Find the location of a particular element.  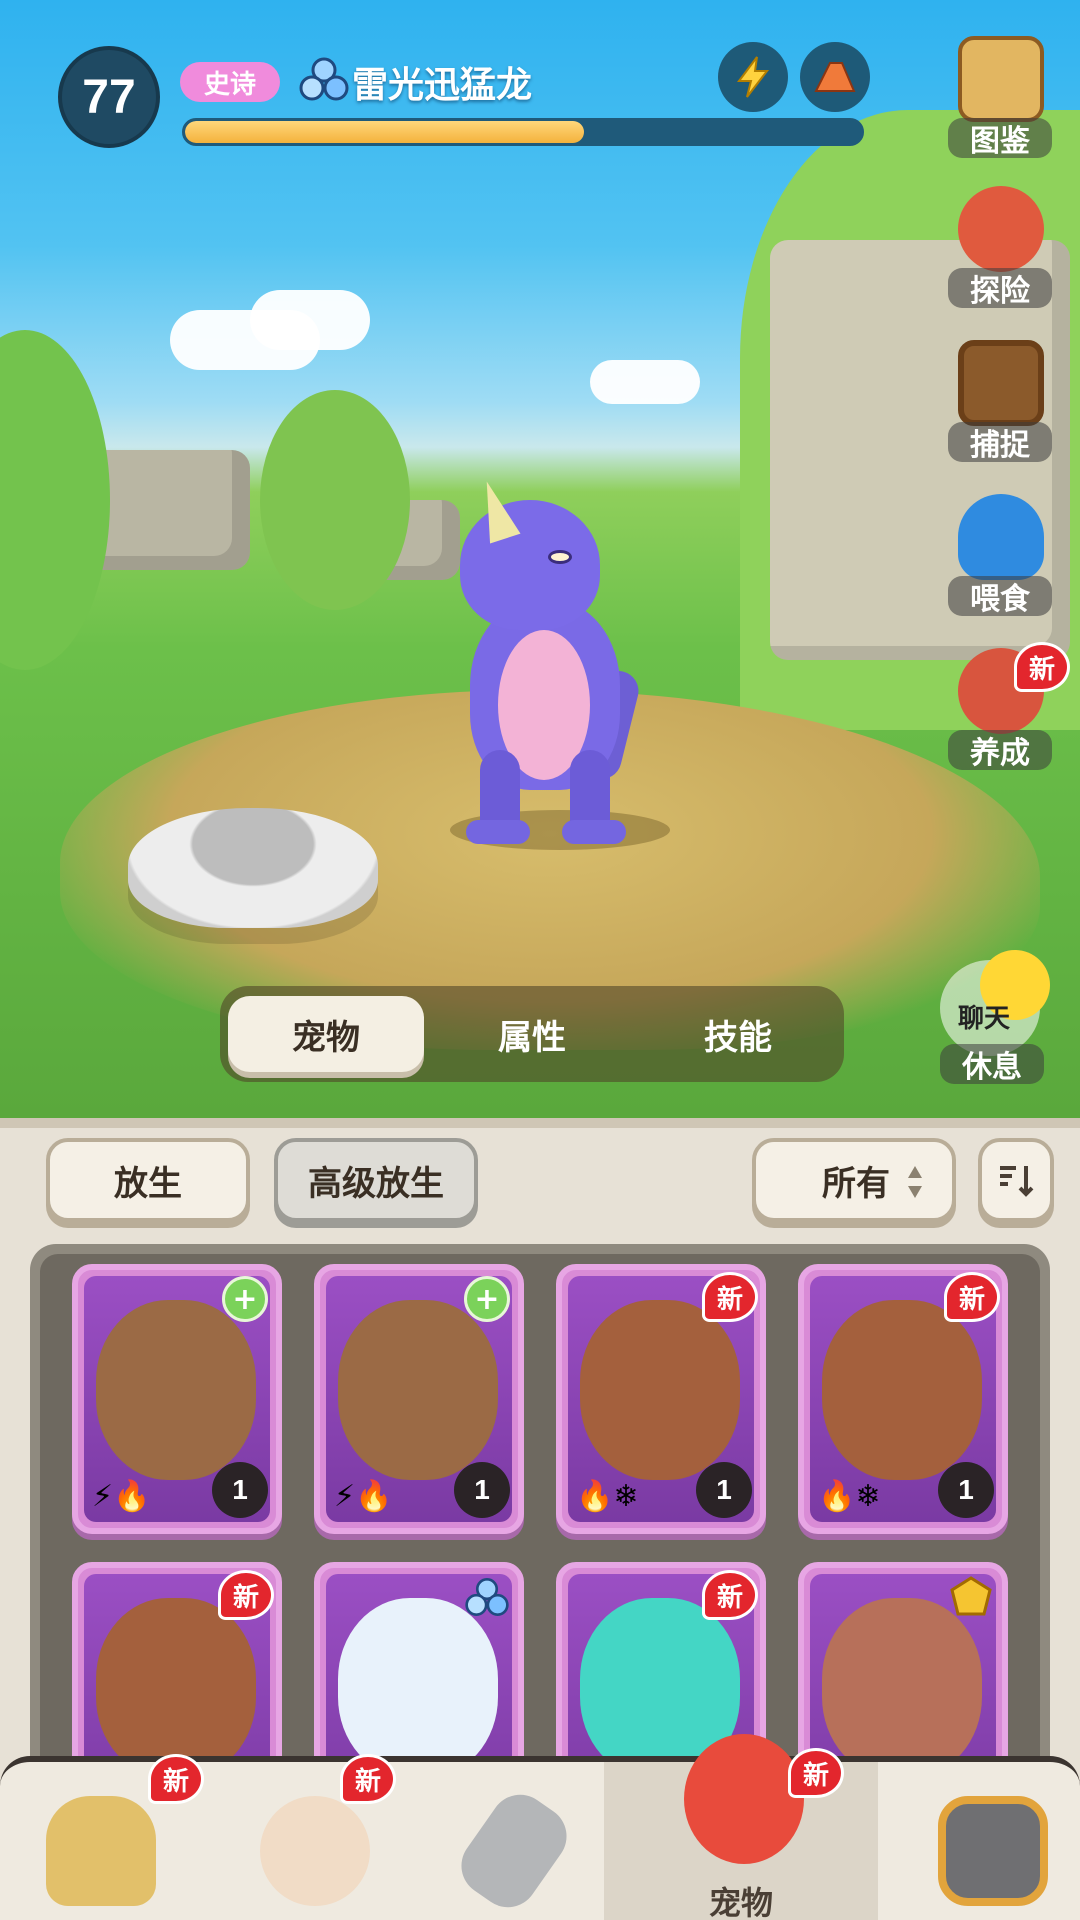

nav-viking: 新 is located at coordinates (106, 1837).